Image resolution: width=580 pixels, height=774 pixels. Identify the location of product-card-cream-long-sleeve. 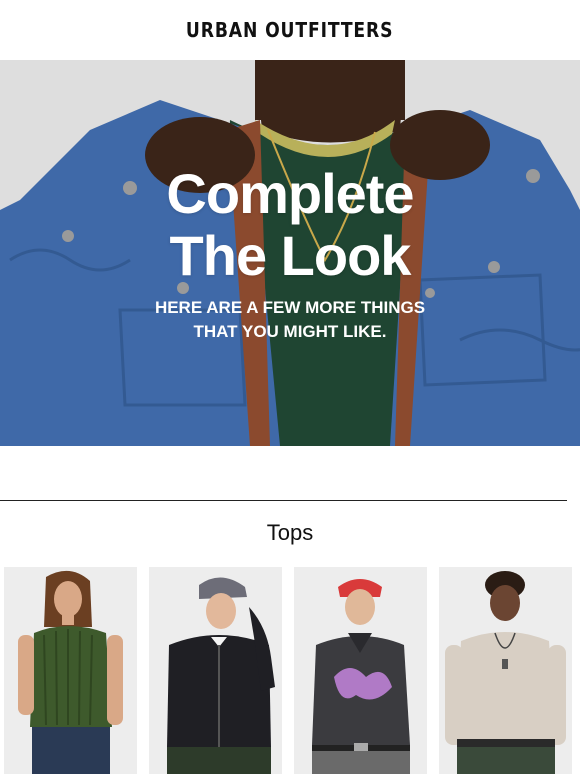
(505, 670).